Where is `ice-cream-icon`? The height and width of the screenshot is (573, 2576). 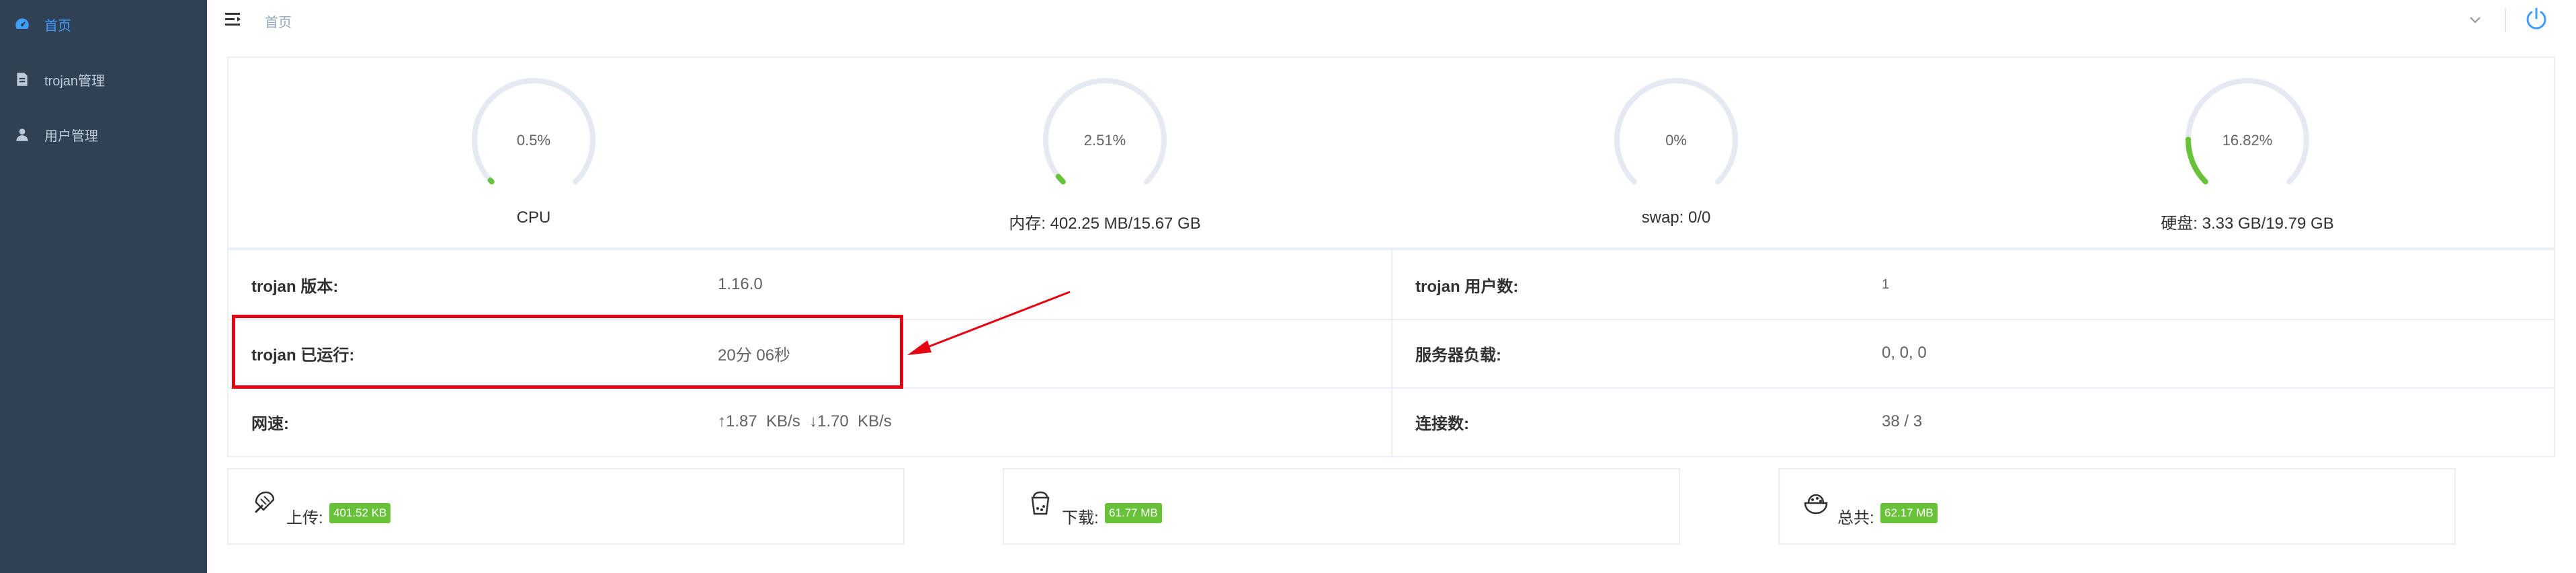 ice-cream-icon is located at coordinates (265, 502).